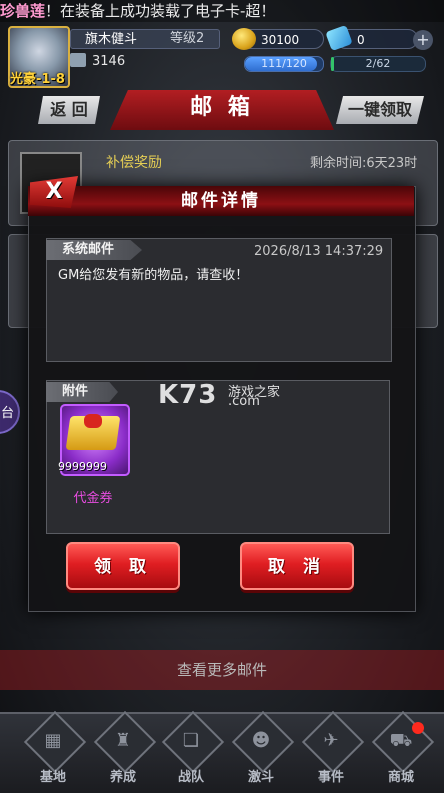 This screenshot has width=444, height=793. What do you see at coordinates (52, 777) in the screenshot?
I see `nav-label: 基地` at bounding box center [52, 777].